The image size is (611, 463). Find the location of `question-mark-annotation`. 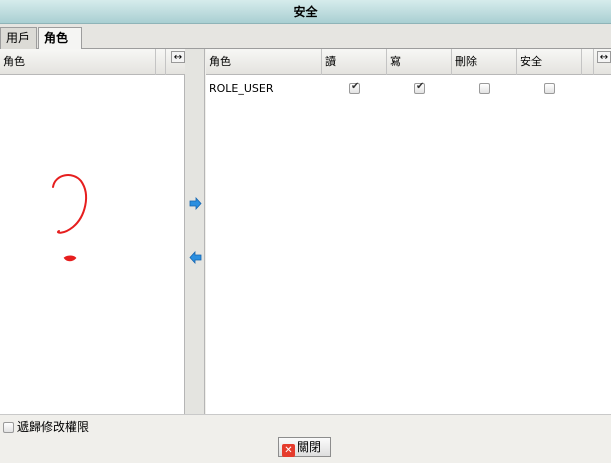

question-mark-annotation is located at coordinates (70, 218).